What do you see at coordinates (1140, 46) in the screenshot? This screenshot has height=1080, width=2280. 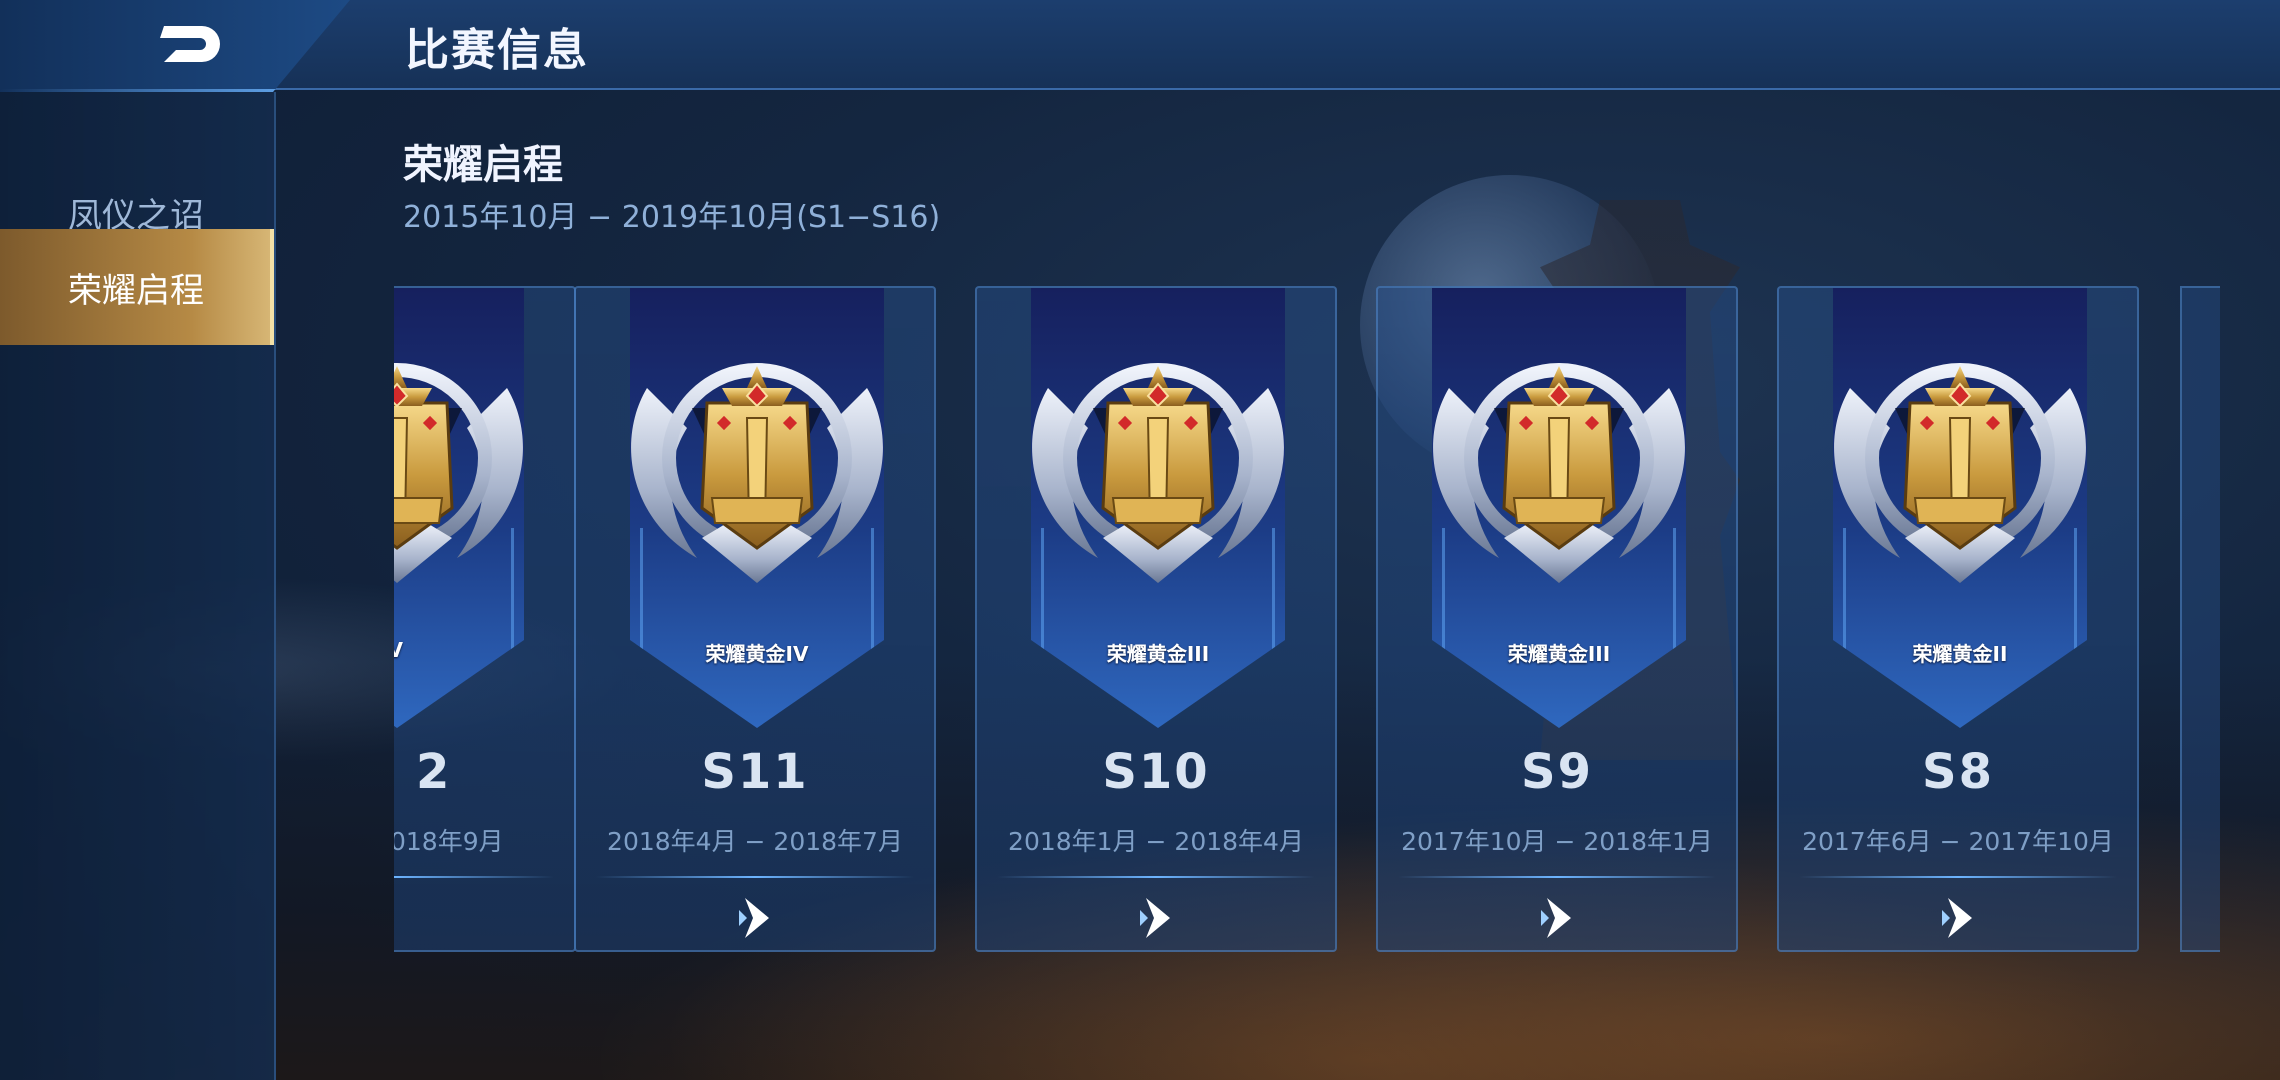 I see `top-header: 比赛信息` at bounding box center [1140, 46].